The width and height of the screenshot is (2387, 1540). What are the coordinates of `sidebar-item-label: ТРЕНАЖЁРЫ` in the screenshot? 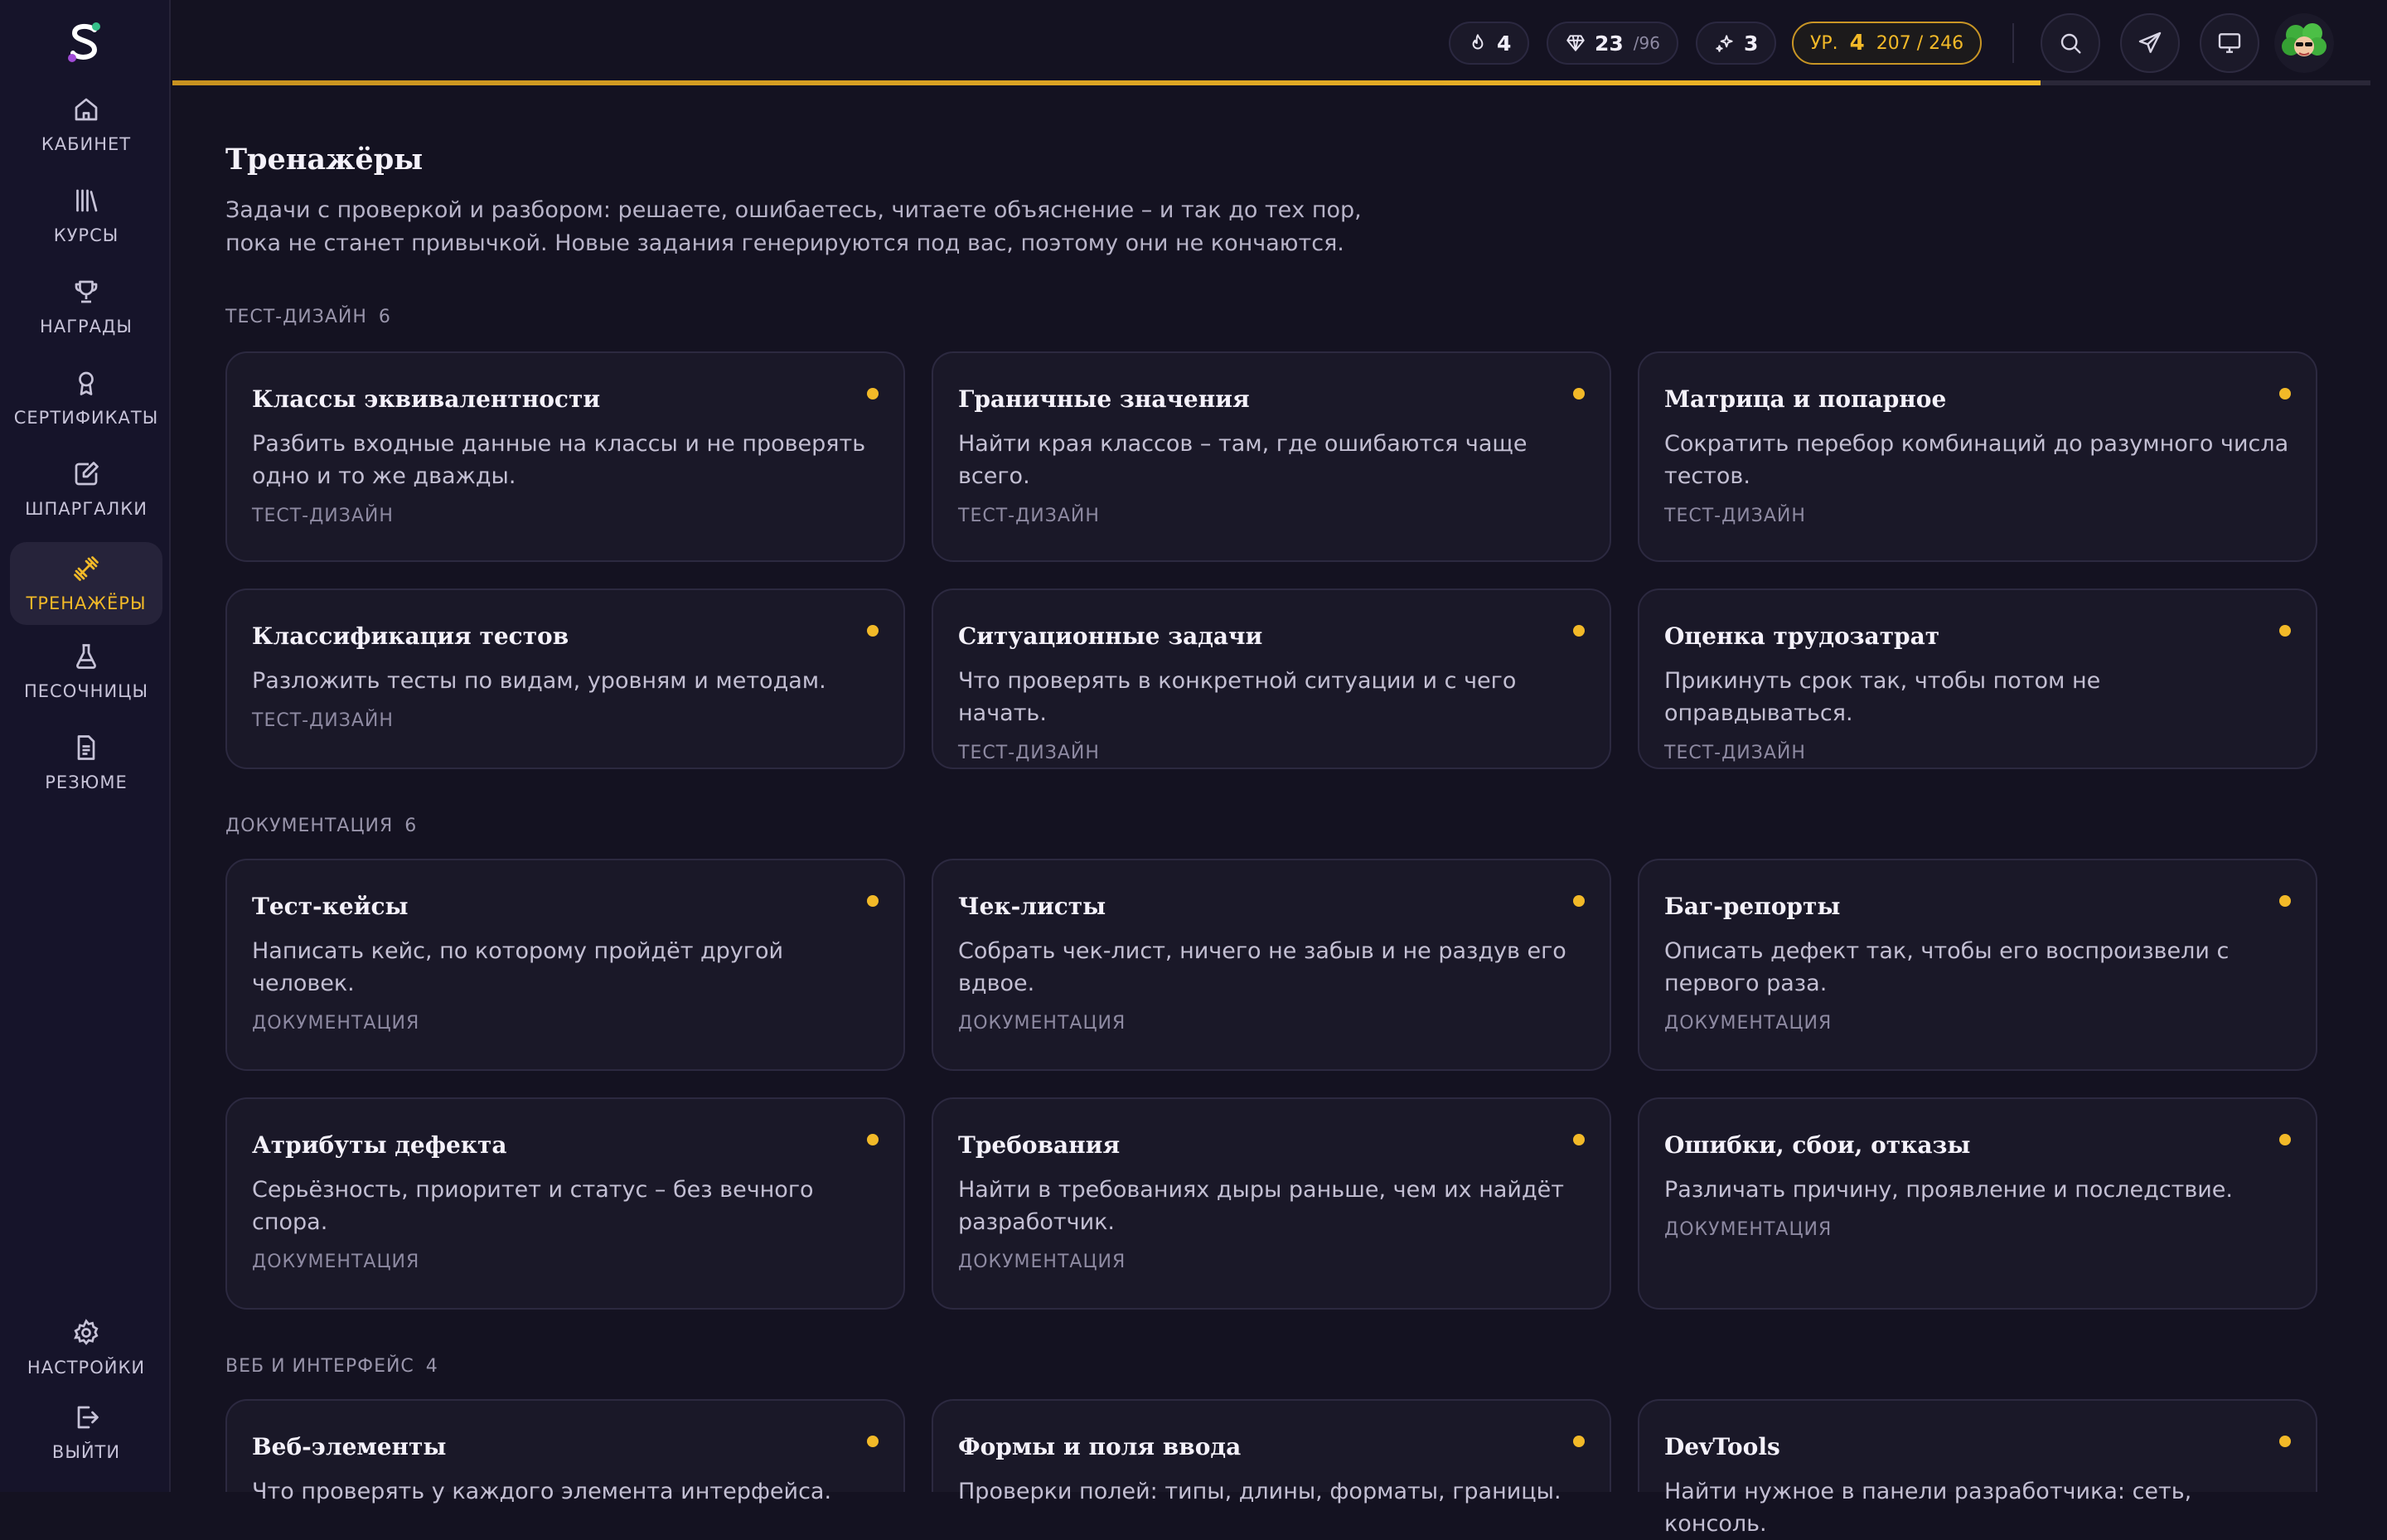 It's located at (86, 603).